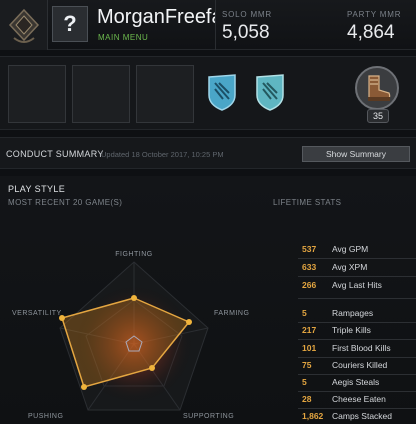 Image resolution: width=416 pixels, height=424 pixels. Describe the element at coordinates (271, 25) in the screenshot. I see `solo-mmr-block: SOLO MMR 5,058` at that location.